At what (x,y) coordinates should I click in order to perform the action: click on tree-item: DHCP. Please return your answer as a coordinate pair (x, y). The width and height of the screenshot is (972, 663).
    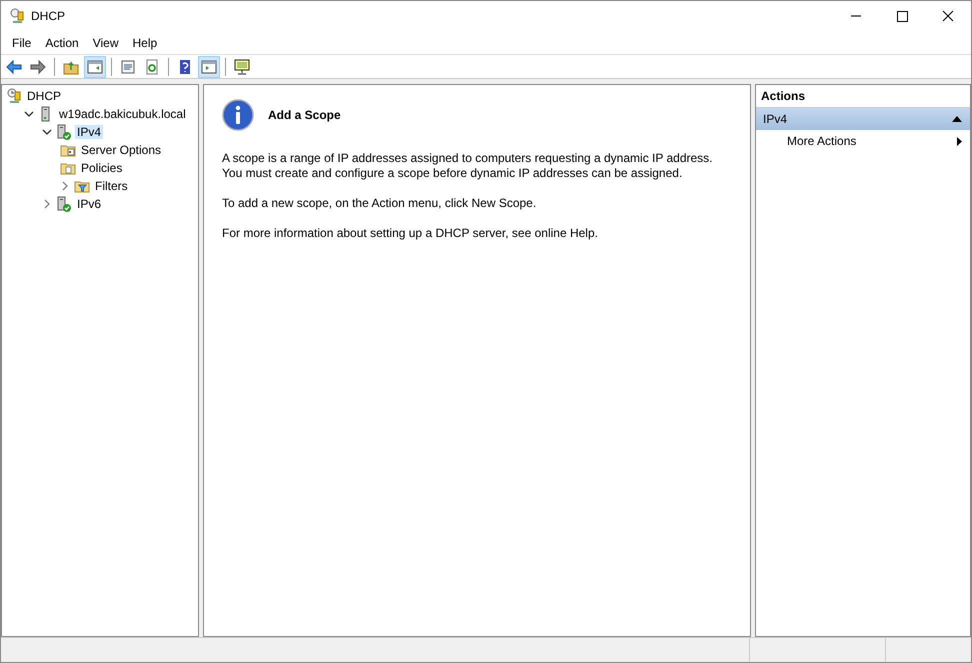
    Looking at the image, I should click on (44, 96).